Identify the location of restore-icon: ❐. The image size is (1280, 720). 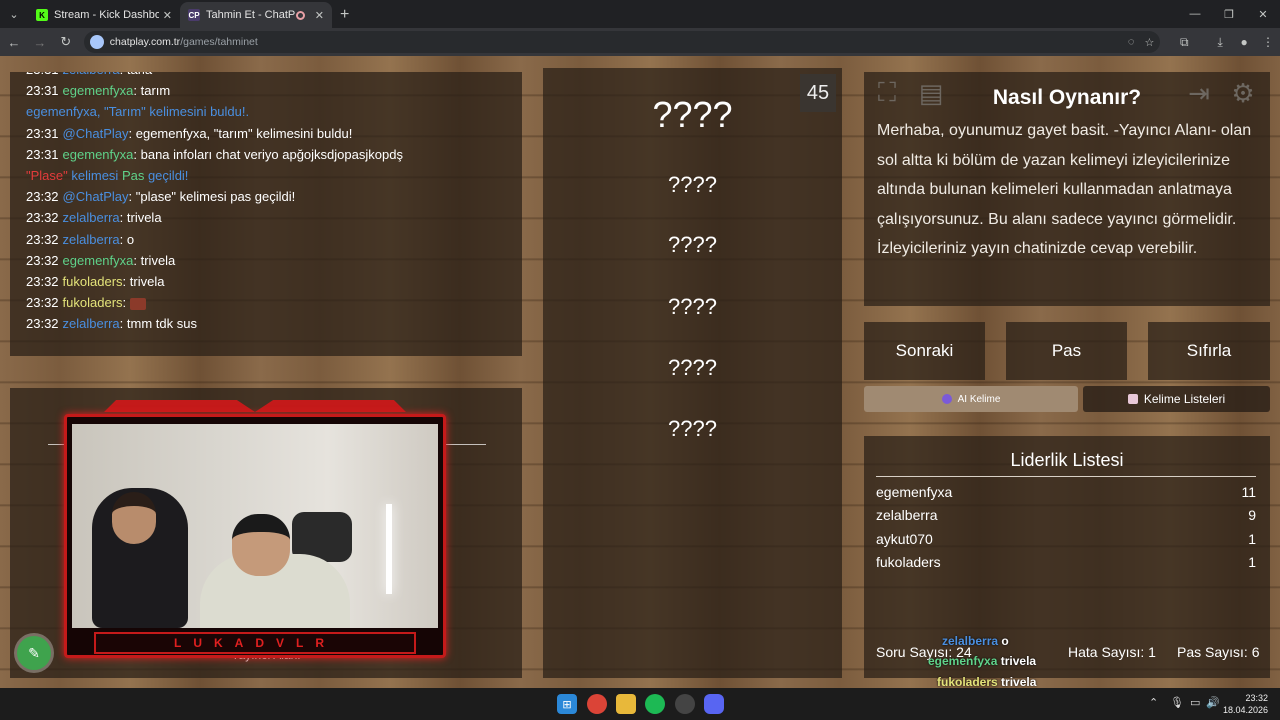
(1229, 14).